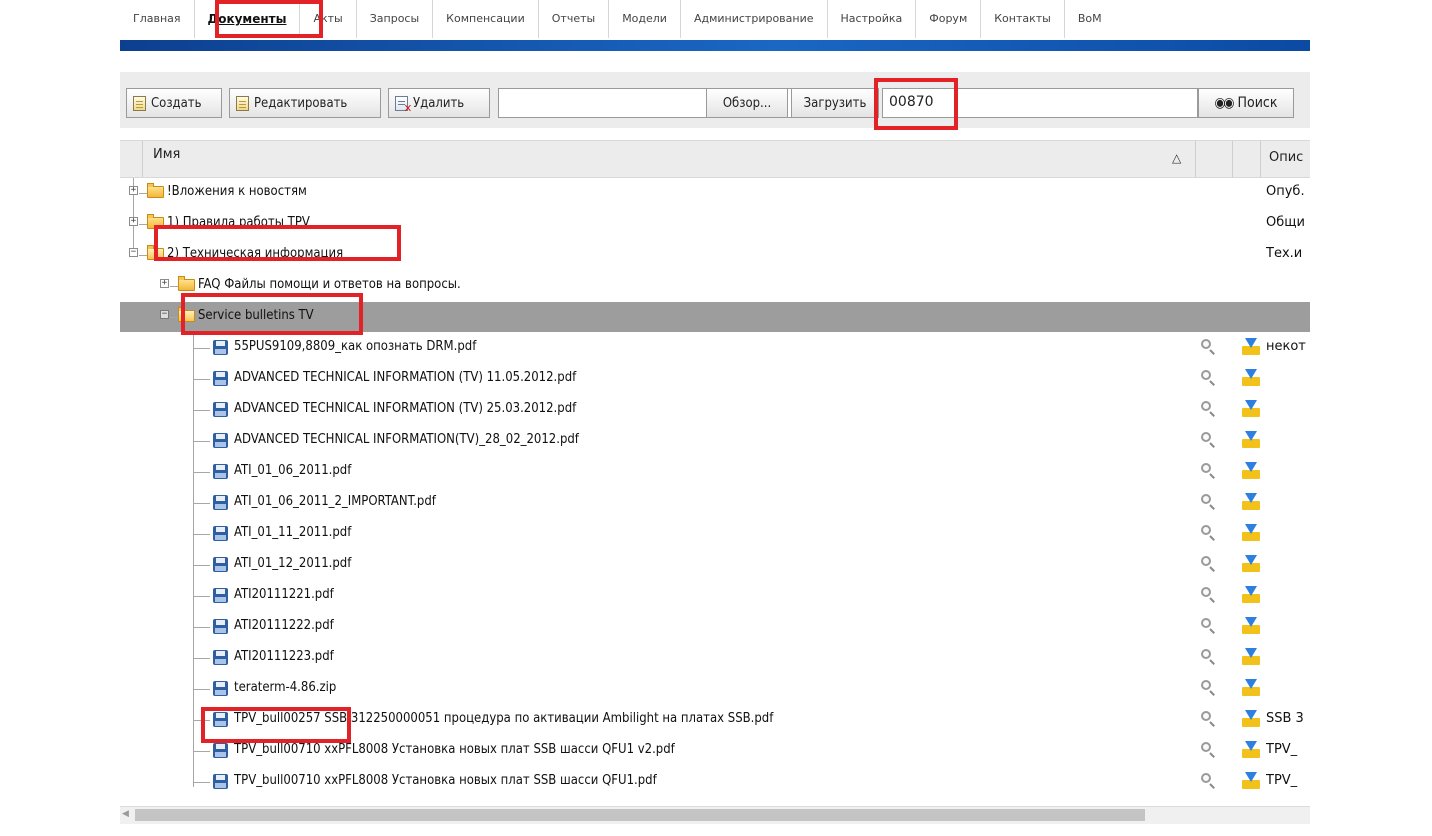 Image resolution: width=1432 pixels, height=836 pixels. Describe the element at coordinates (835, 103) in the screenshot. I see `upload-button: Загрузить` at that location.